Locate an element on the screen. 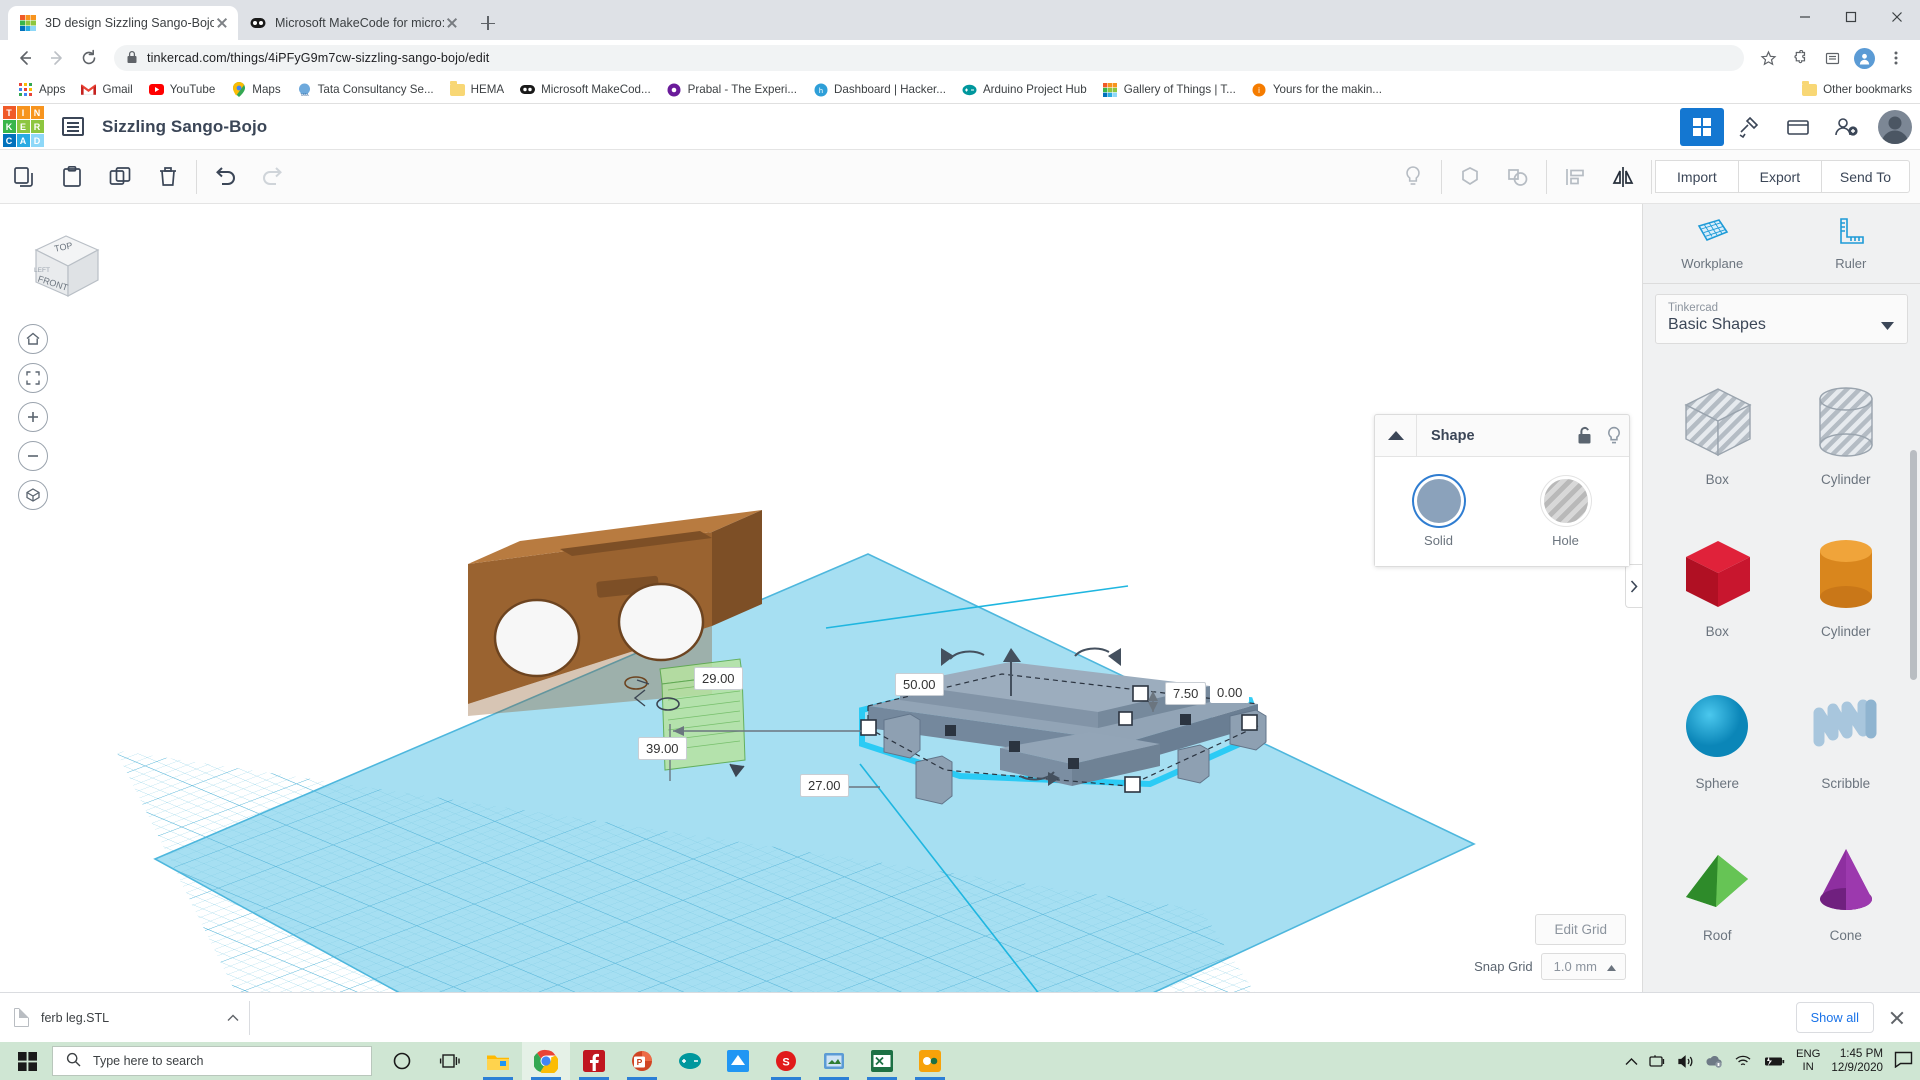  reading-list-icon is located at coordinates (1832, 58).